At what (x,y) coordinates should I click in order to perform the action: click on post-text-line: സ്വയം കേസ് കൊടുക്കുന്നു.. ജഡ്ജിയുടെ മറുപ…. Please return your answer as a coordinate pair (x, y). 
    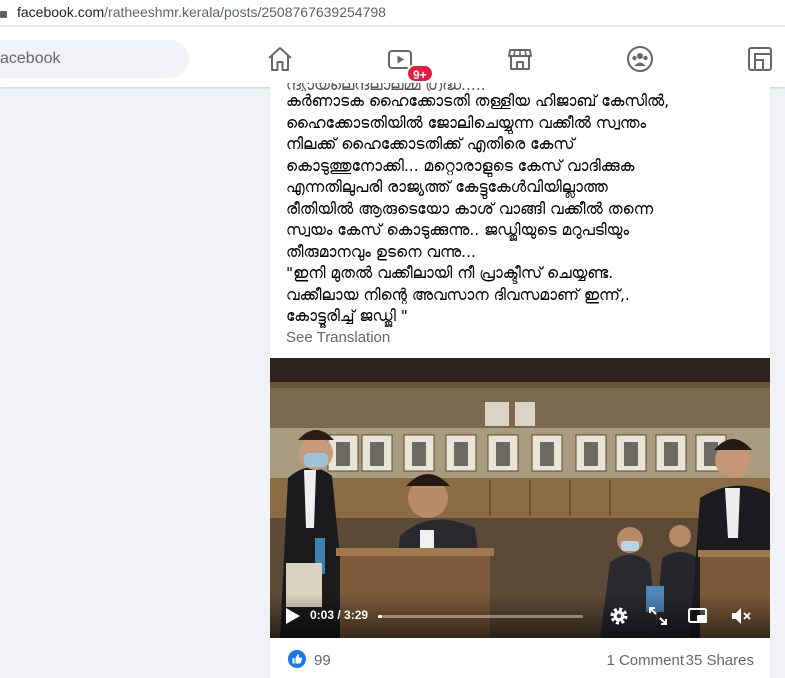
    Looking at the image, I should click on (457, 230).